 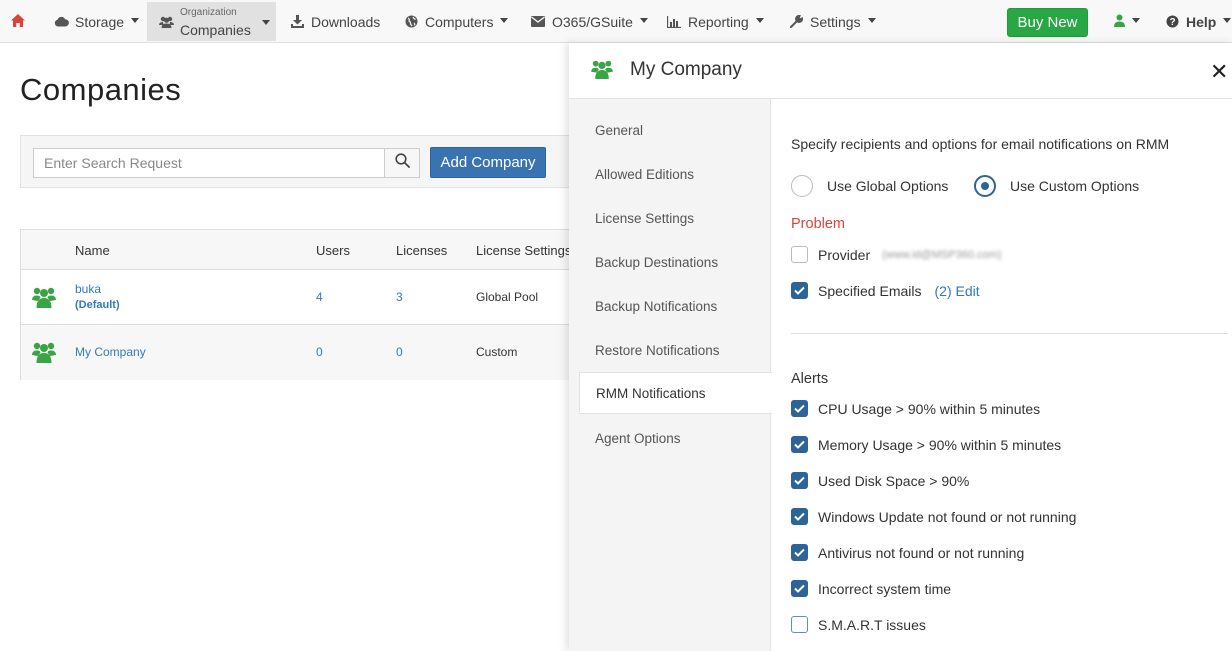 What do you see at coordinates (110, 352) in the screenshot?
I see `company-name-link: My Company` at bounding box center [110, 352].